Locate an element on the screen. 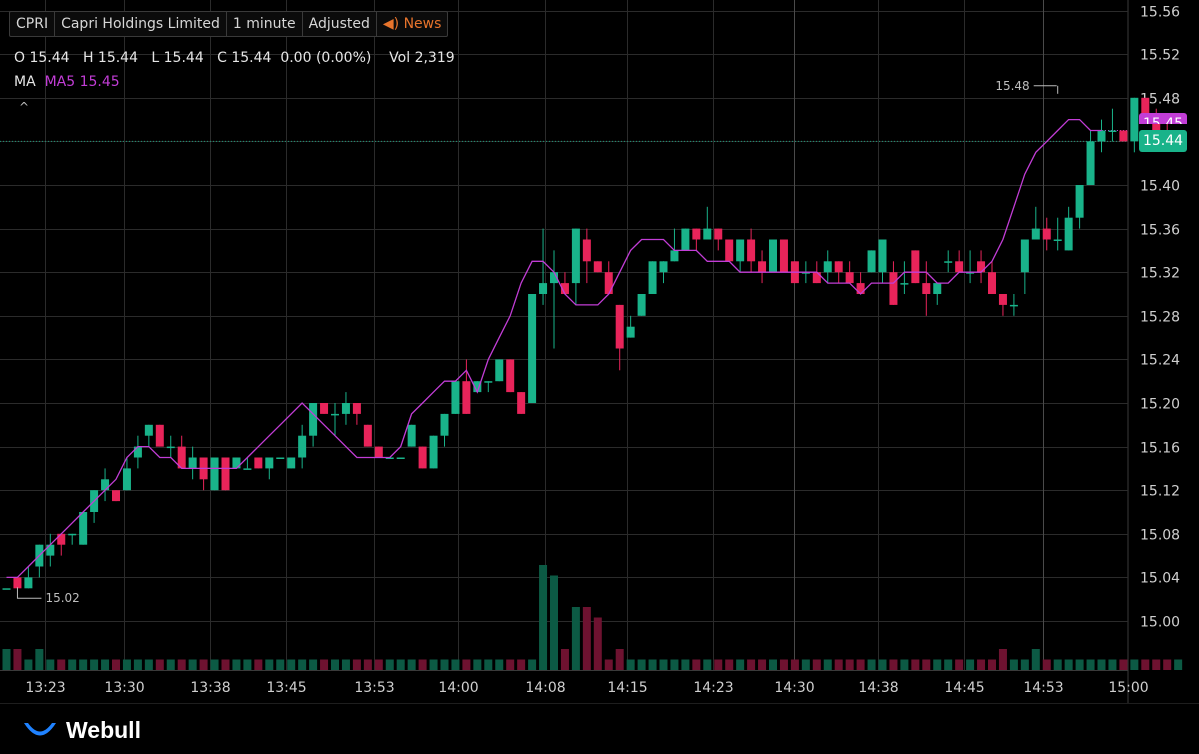 This screenshot has width=1199, height=754. y-tick-label: 15.40 is located at coordinates (1160, 187).